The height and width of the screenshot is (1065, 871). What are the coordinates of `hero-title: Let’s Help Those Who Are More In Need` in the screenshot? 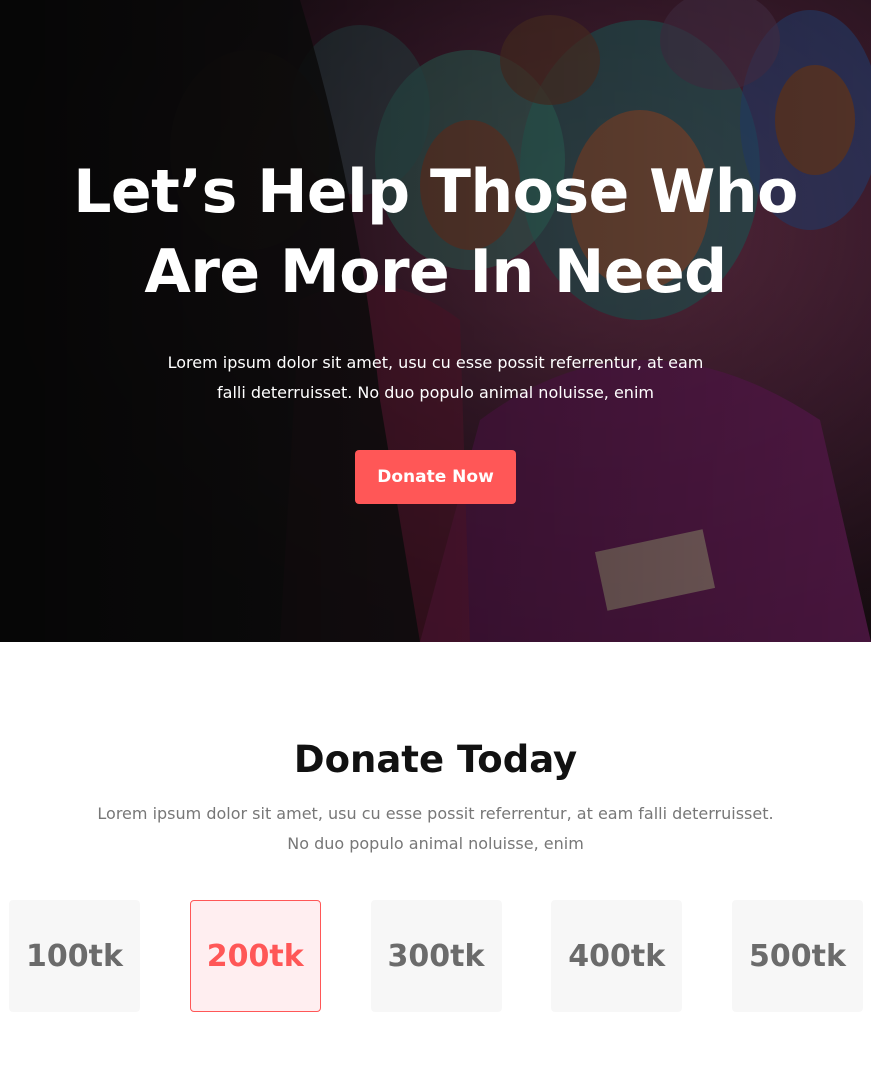 It's located at (435, 232).